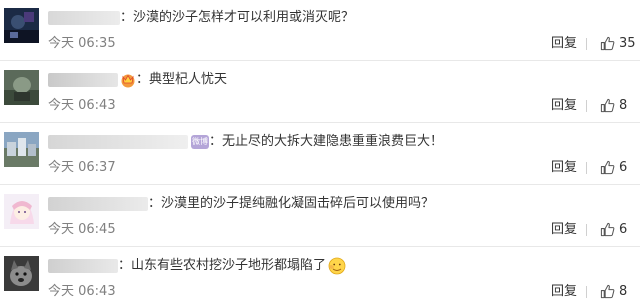 Image resolution: width=640 pixels, height=308 pixels. I want to click on comment-text: ：山东有些农村挖沙子地形都塌陷了, so click(222, 265).